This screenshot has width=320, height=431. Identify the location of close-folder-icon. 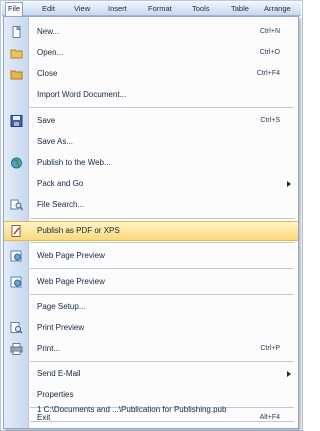
(16, 74).